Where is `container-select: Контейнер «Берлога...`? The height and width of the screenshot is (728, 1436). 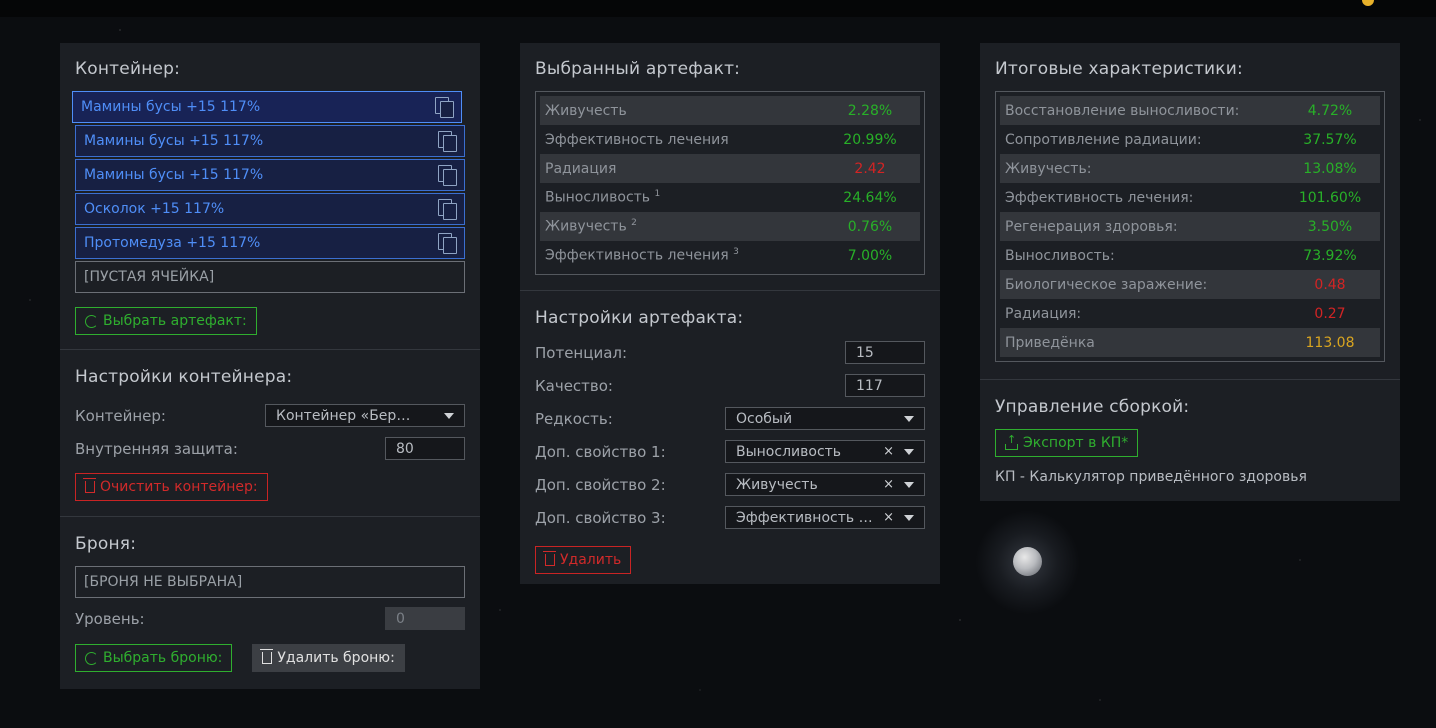 container-select: Контейнер «Берлога... is located at coordinates (365, 415).